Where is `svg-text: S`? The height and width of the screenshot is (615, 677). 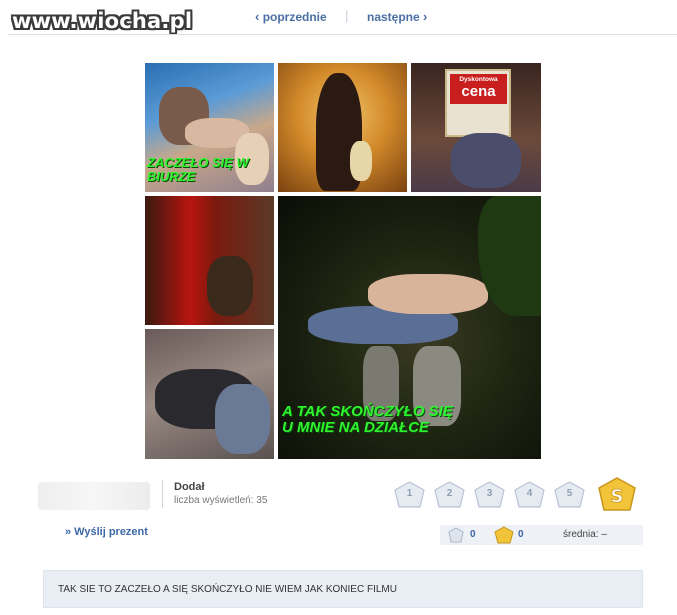
svg-text: S is located at coordinates (617, 496).